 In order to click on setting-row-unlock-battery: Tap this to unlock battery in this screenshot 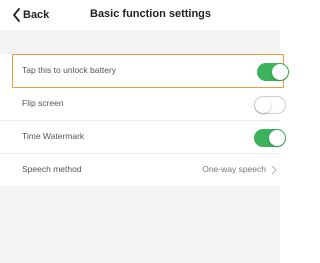, I will do `click(150, 71)`.